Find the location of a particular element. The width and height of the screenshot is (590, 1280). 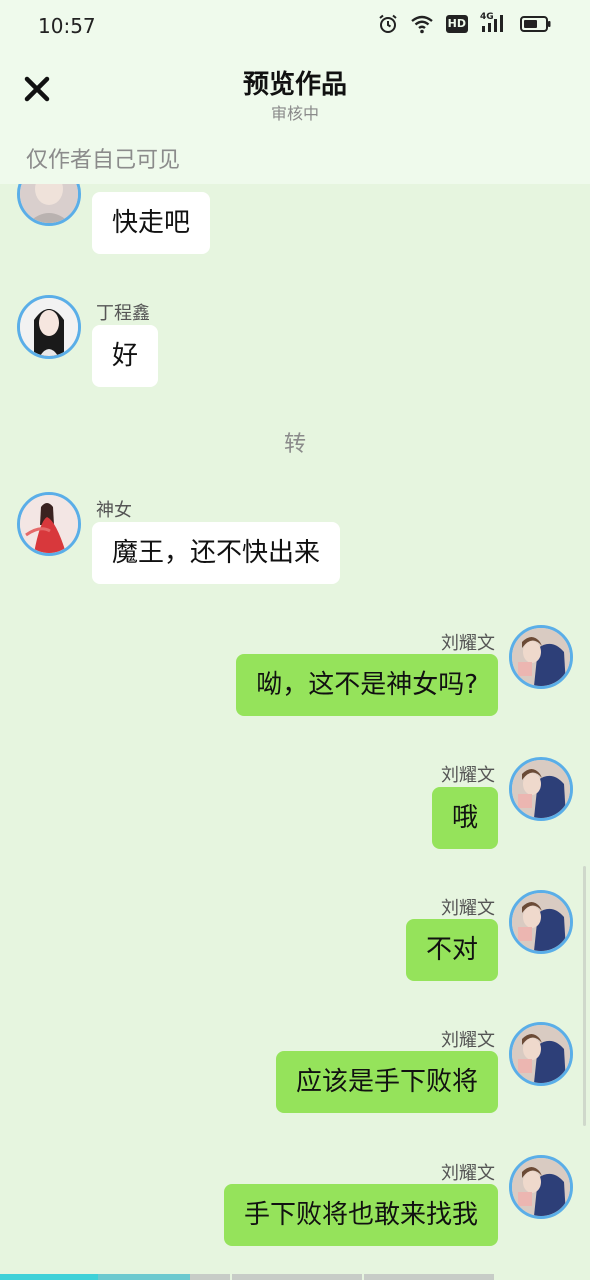

message-bubble: 手下败将也敢来找我 is located at coordinates (360, 1215).